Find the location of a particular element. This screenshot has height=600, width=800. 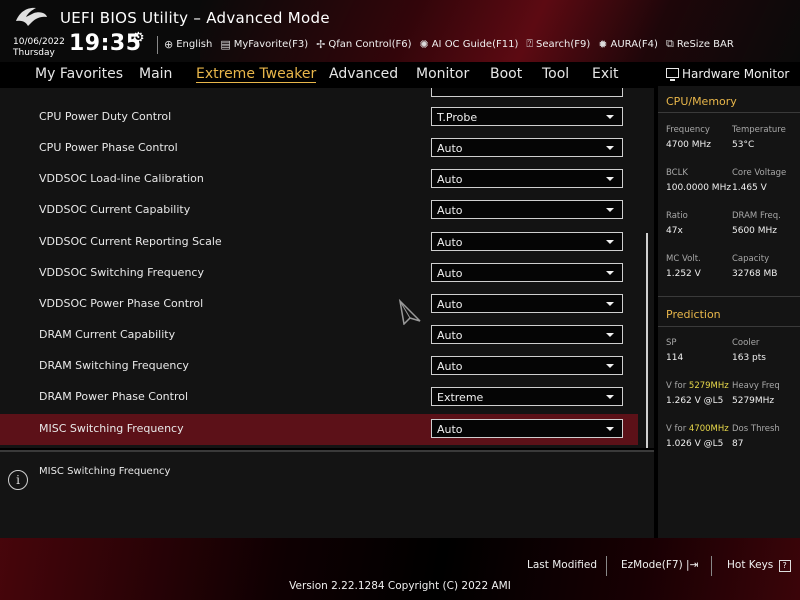

temperature-label: Temperature is located at coordinates (759, 130).